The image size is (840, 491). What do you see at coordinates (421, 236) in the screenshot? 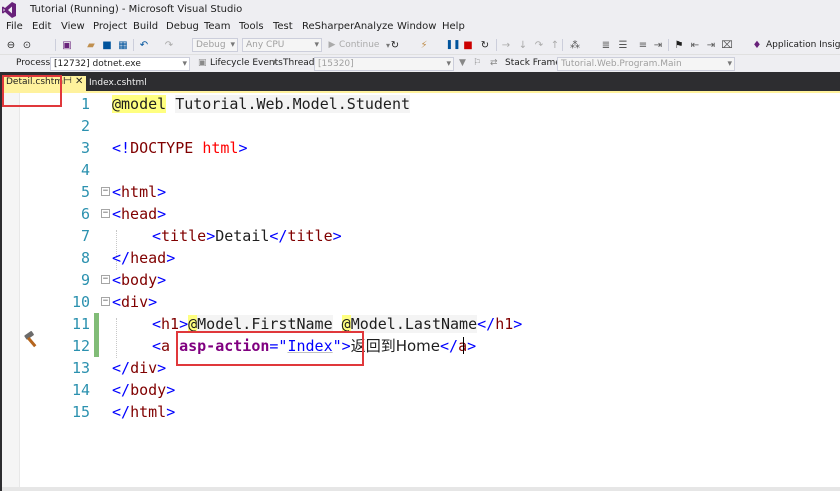
I see `code-line-7: 7 <title>Detail</title>` at bounding box center [421, 236].